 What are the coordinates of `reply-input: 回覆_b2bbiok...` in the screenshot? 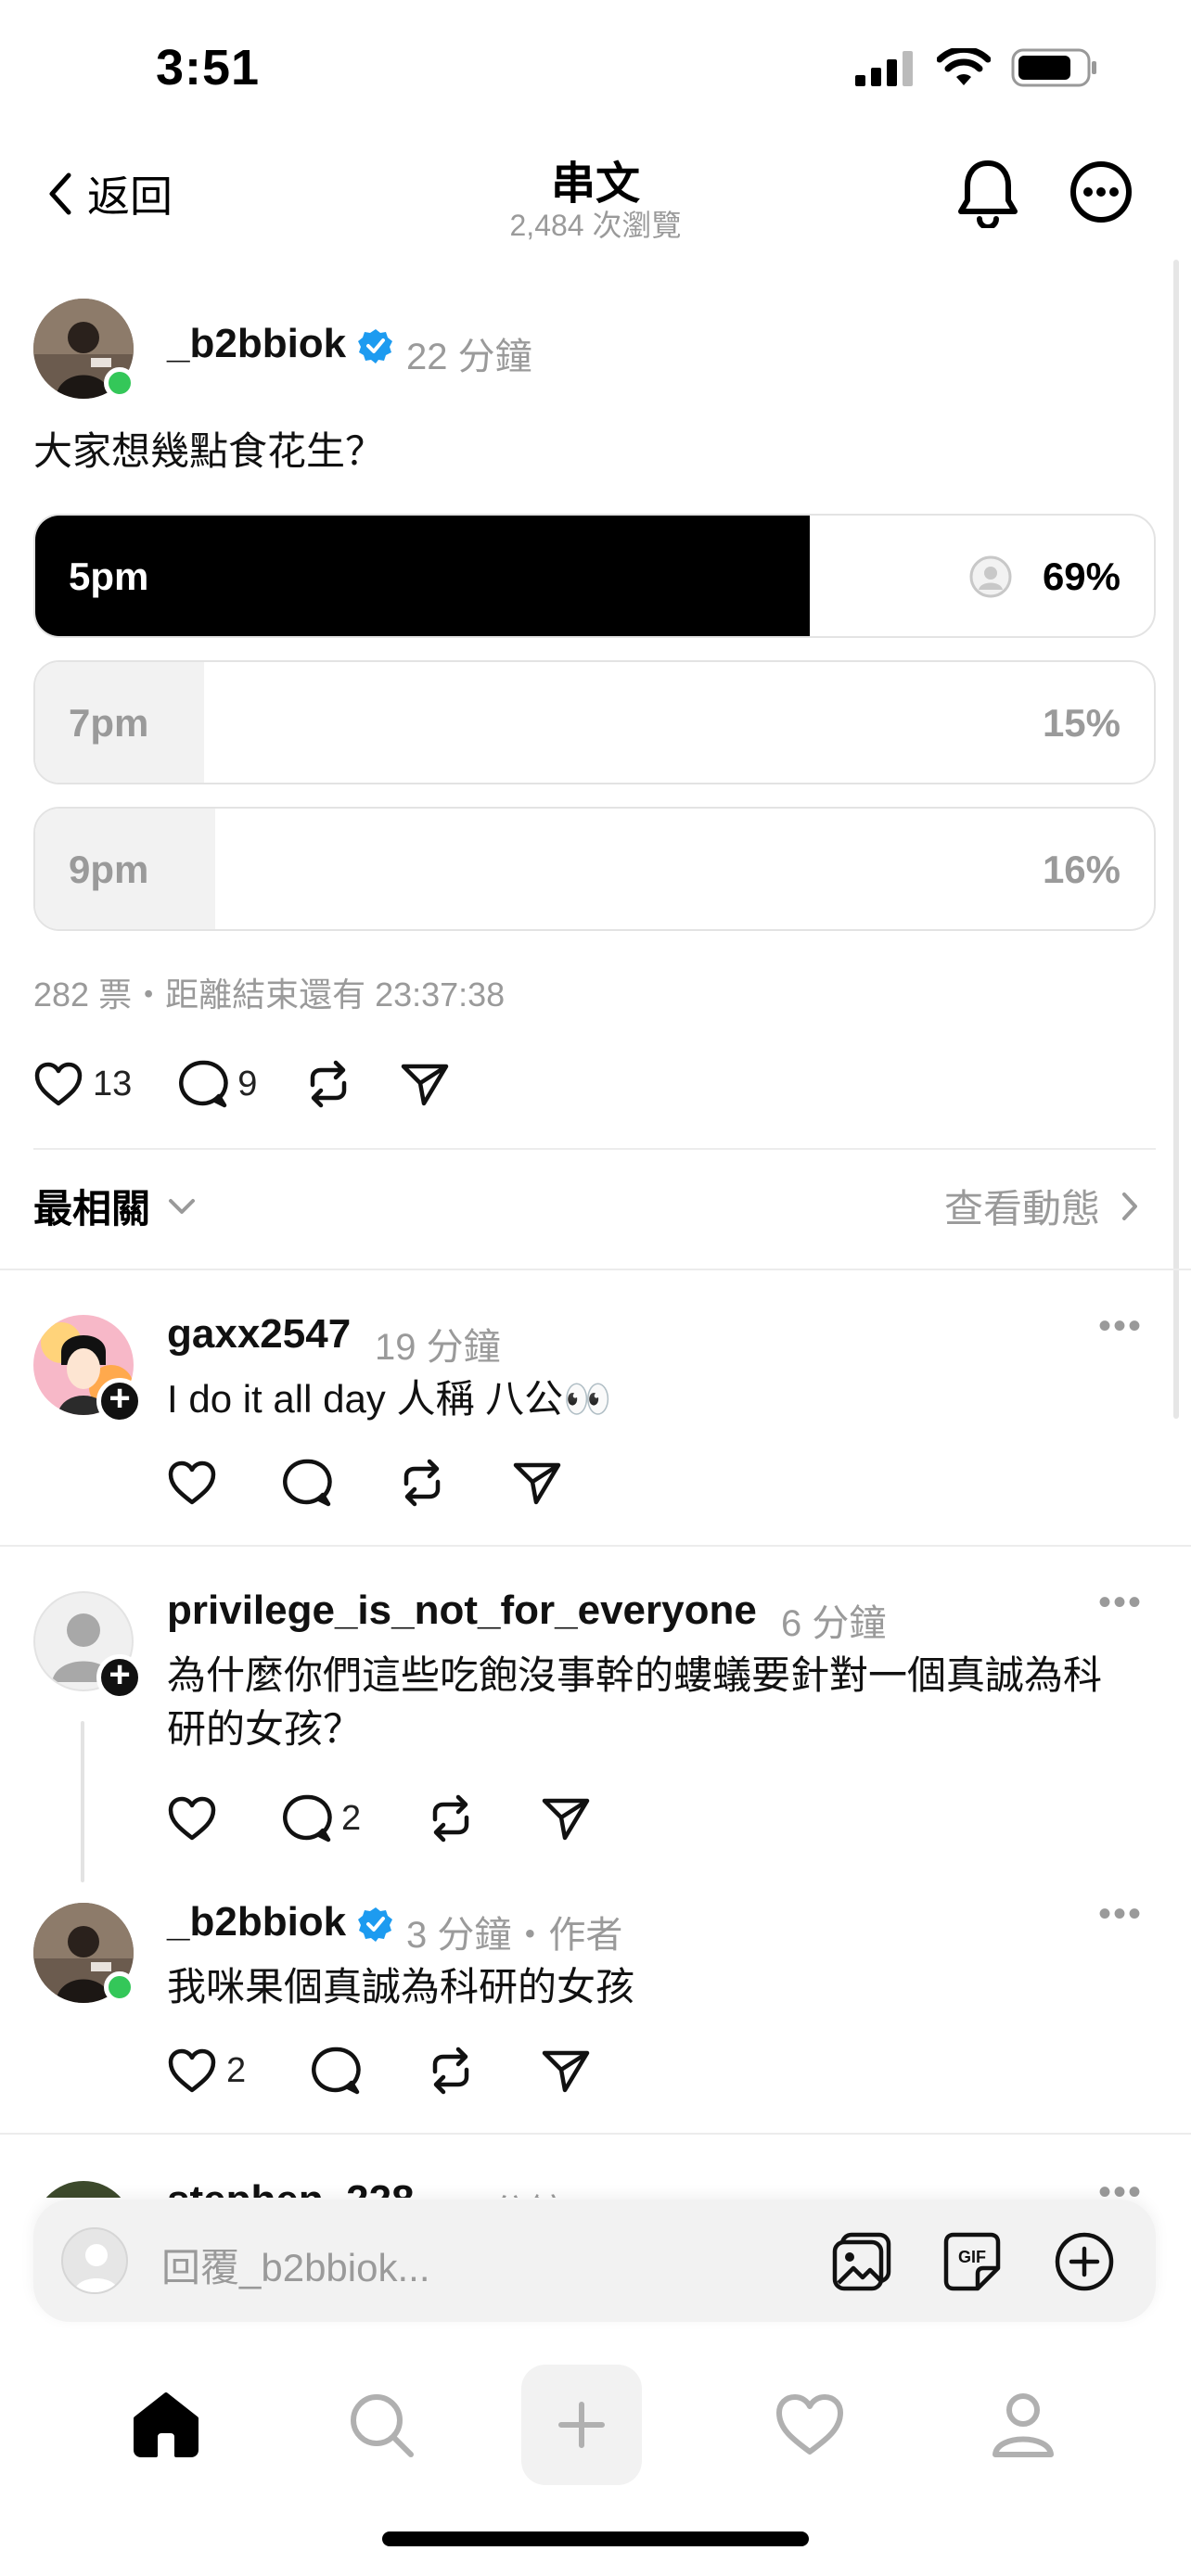 It's located at (296, 2265).